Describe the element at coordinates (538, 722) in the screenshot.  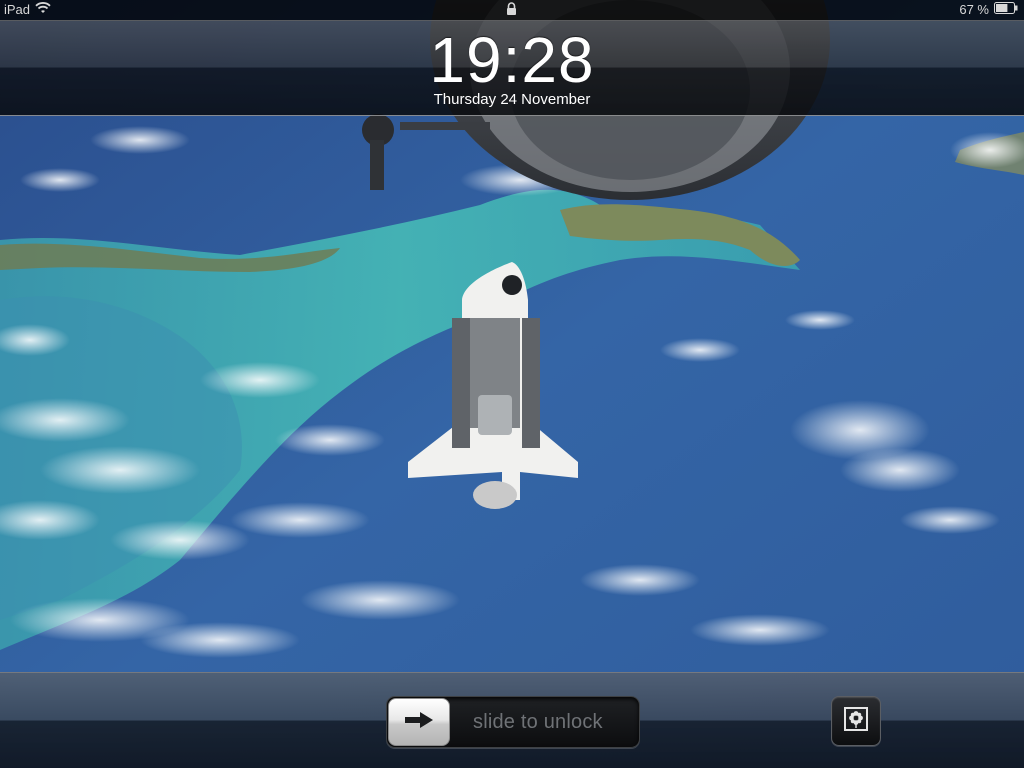
I see `slide-to-unlock-label: slide to unlock` at that location.